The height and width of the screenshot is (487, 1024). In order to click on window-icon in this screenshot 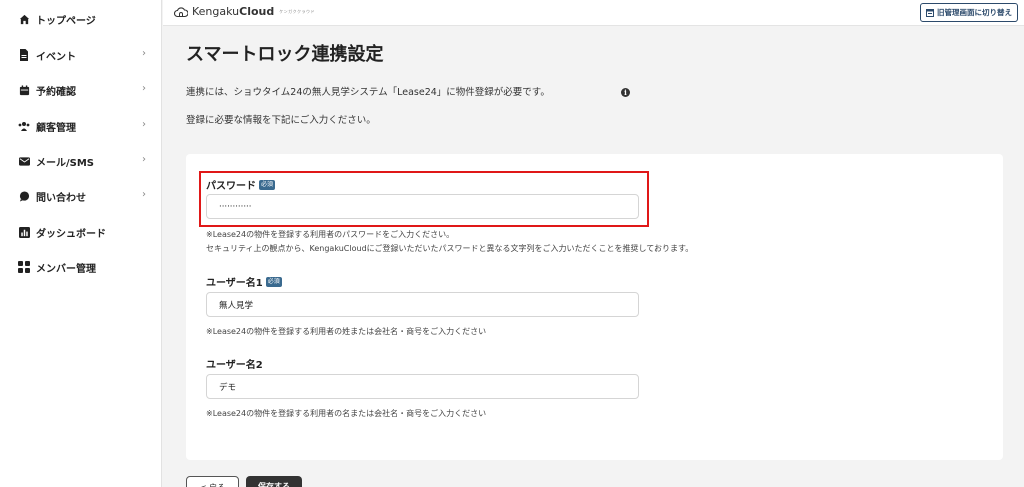, I will do `click(930, 12)`.